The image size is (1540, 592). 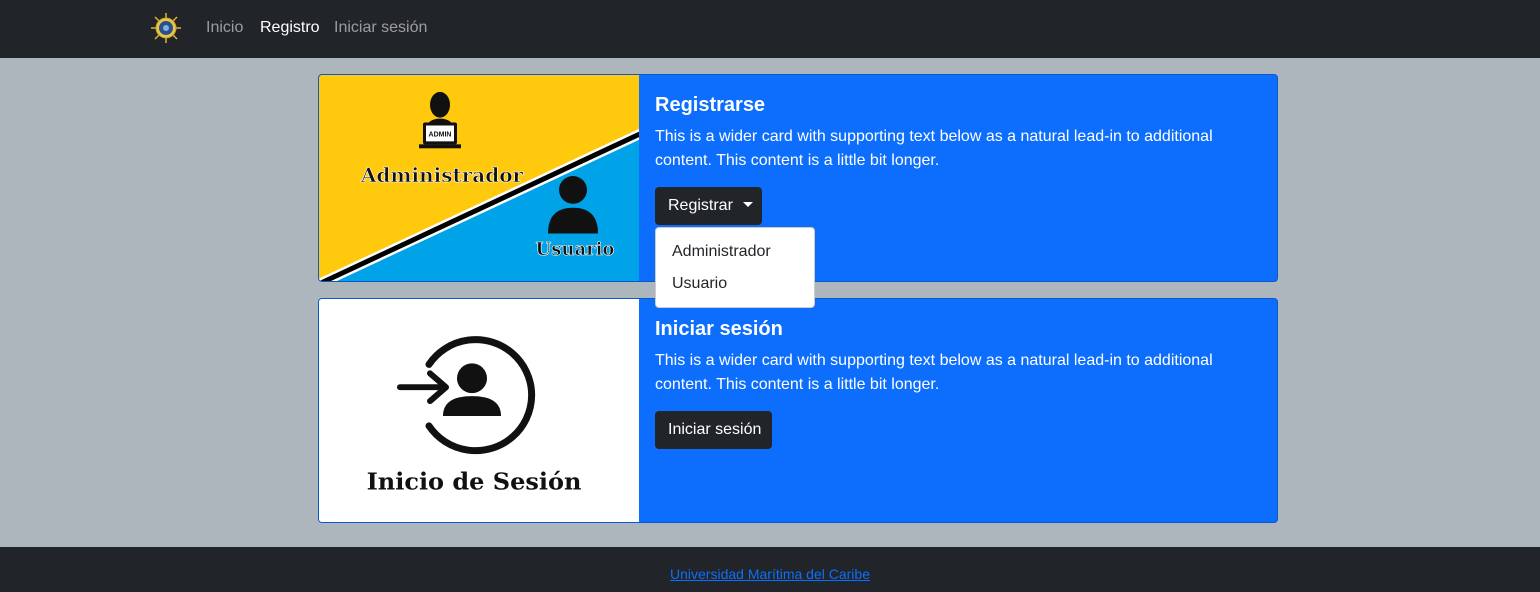 I want to click on nav-link-inicio: Inicio, so click(x=224, y=28).